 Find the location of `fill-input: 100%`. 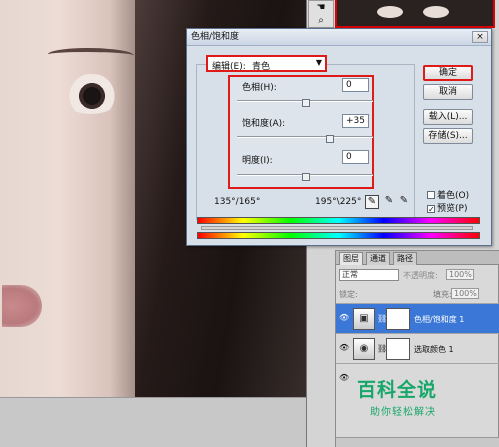

fill-input: 100% is located at coordinates (465, 293).